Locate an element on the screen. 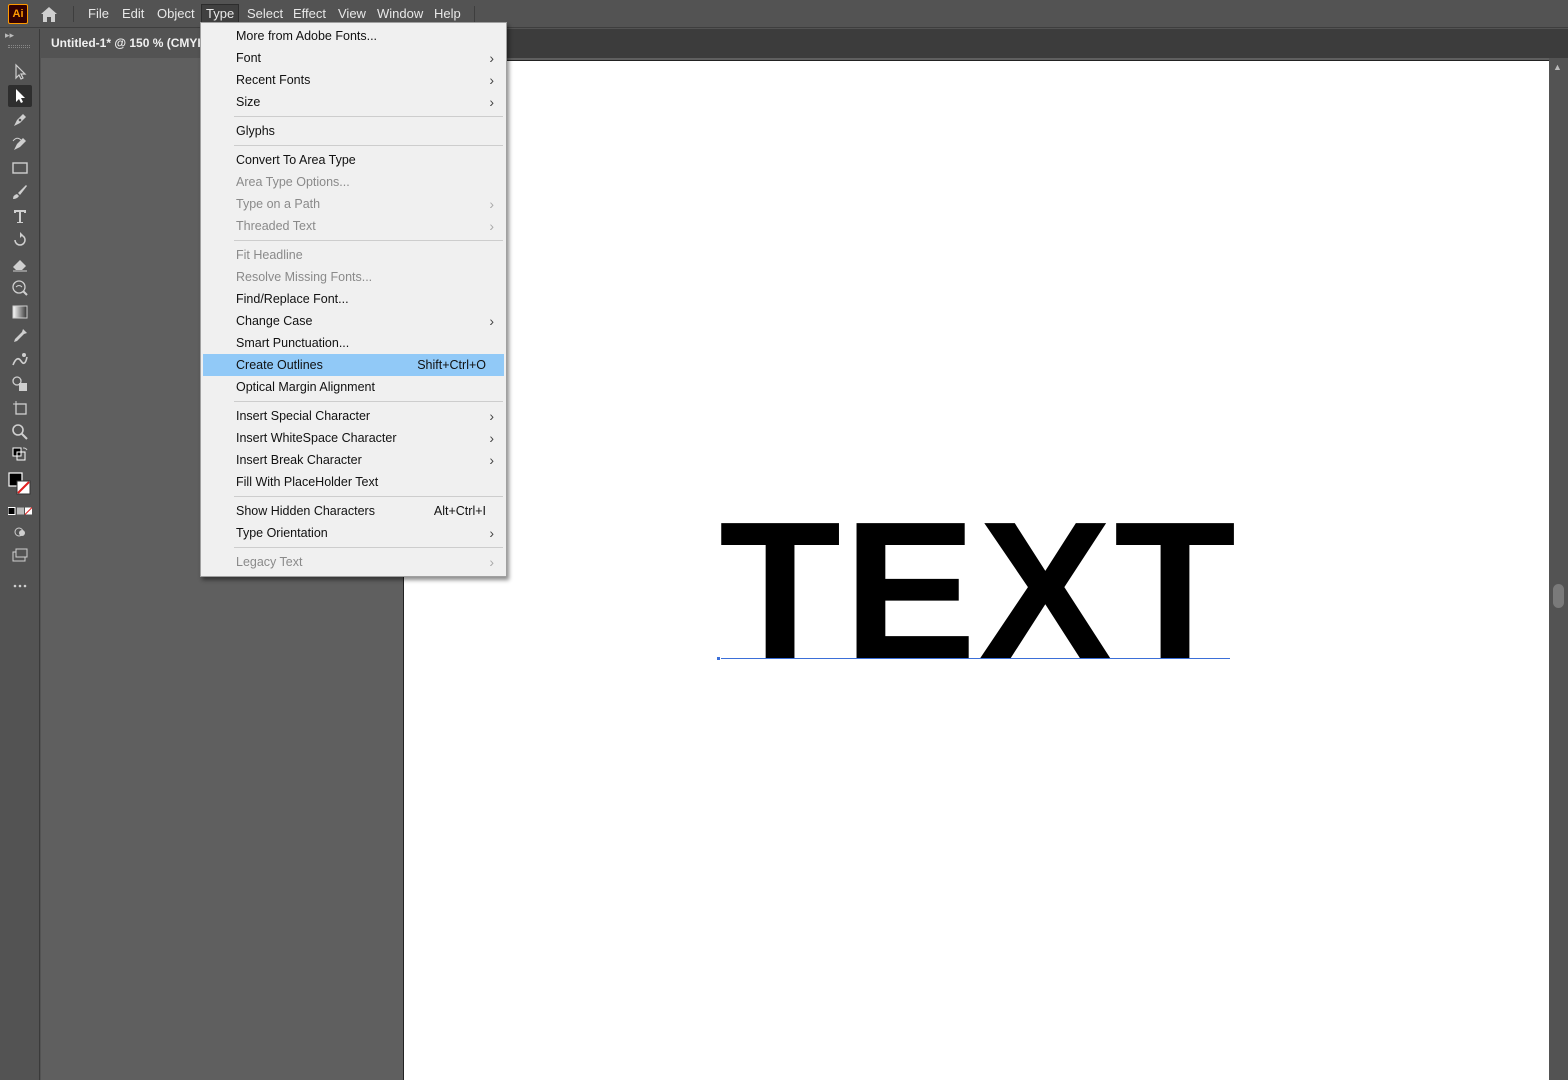 The width and height of the screenshot is (1568, 1080). menu-item-fit-headline: Fit Headline is located at coordinates (269, 255).